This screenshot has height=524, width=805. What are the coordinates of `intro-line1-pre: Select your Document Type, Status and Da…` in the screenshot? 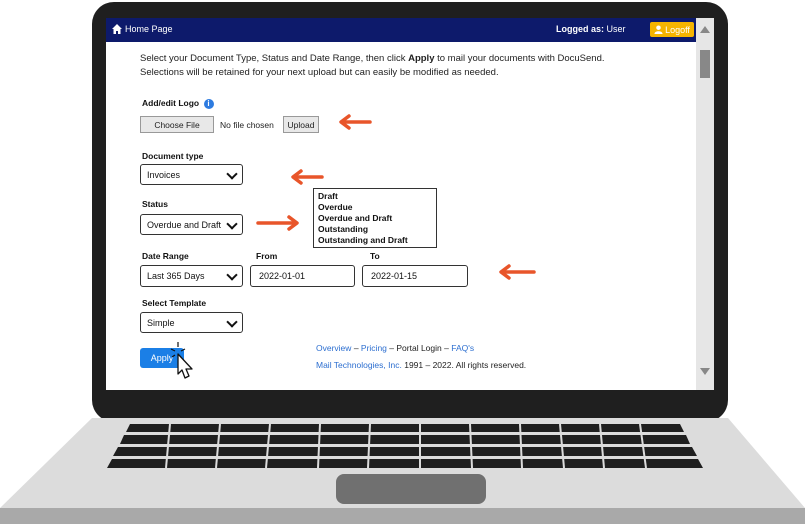 It's located at (274, 58).